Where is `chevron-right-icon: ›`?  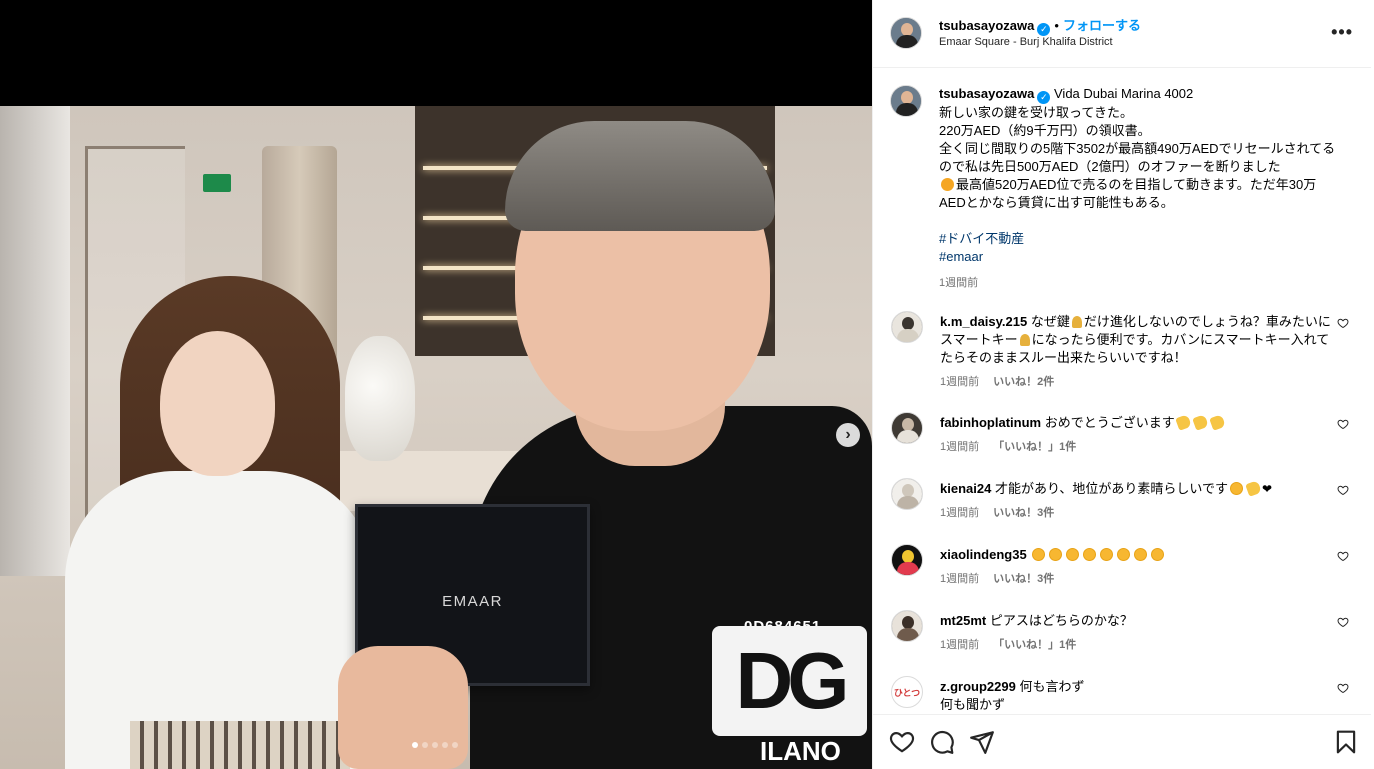
chevron-right-icon: › is located at coordinates (848, 435).